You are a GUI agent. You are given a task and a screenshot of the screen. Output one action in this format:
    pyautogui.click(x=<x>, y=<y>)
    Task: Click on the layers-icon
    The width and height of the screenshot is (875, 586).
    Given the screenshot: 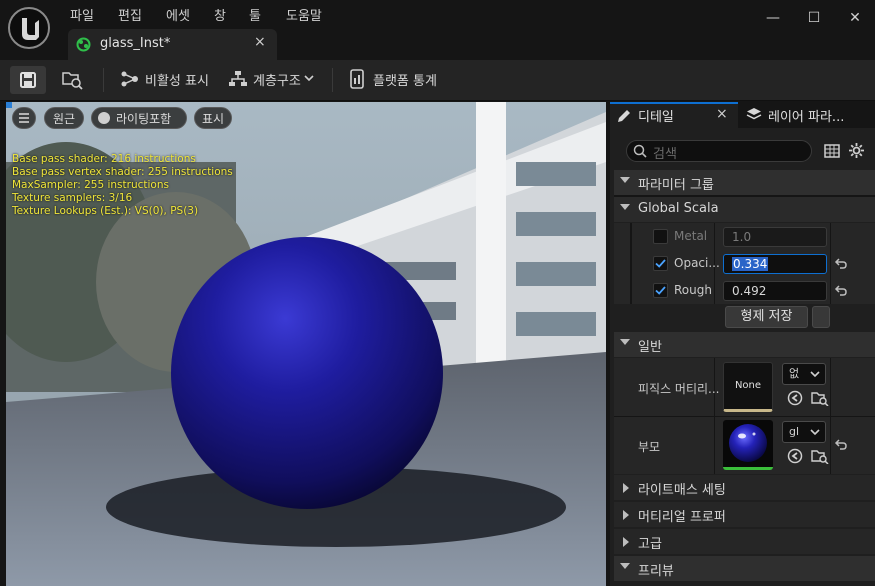 What is the action you would take?
    pyautogui.click(x=754, y=114)
    